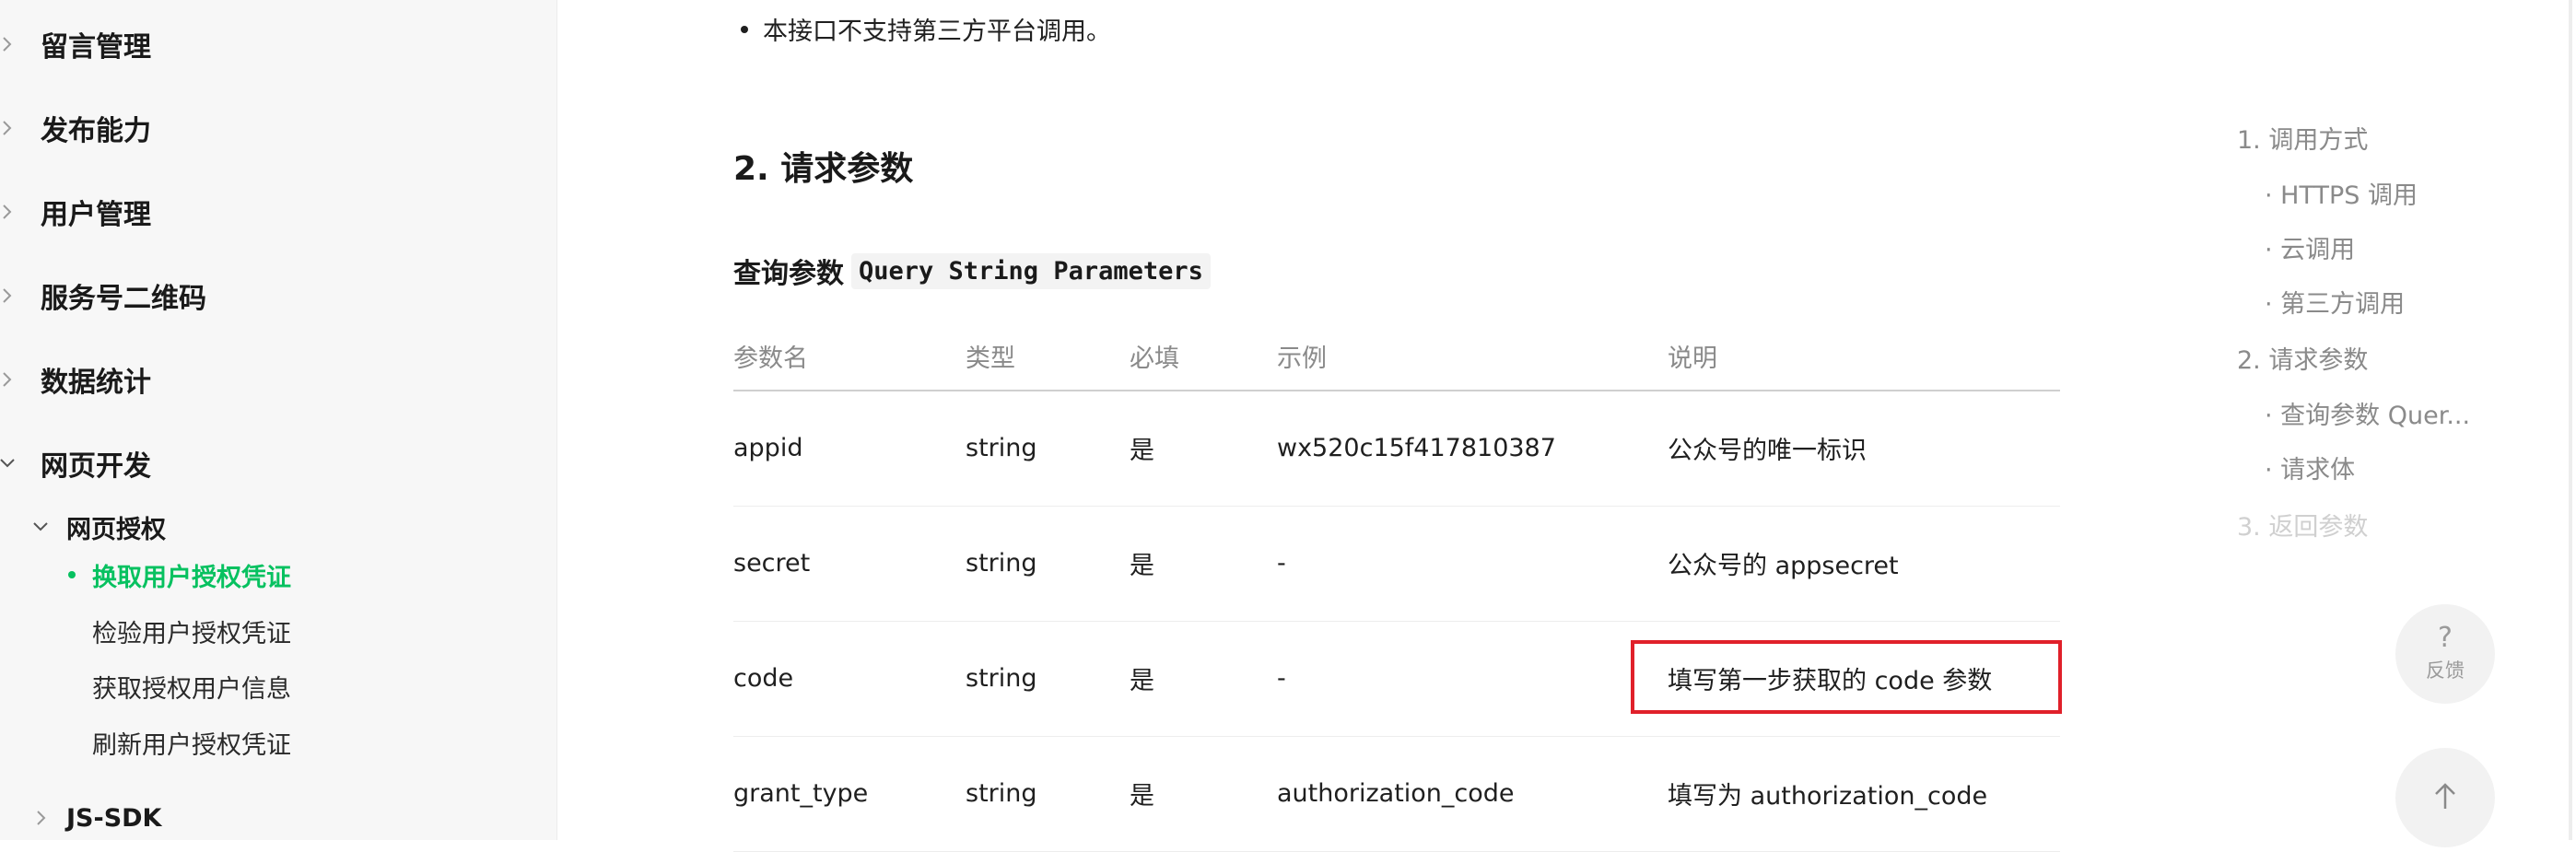 Image resolution: width=2576 pixels, height=852 pixels. Describe the element at coordinates (2310, 247) in the screenshot. I see `toc-item-cloud: · 云调用` at that location.